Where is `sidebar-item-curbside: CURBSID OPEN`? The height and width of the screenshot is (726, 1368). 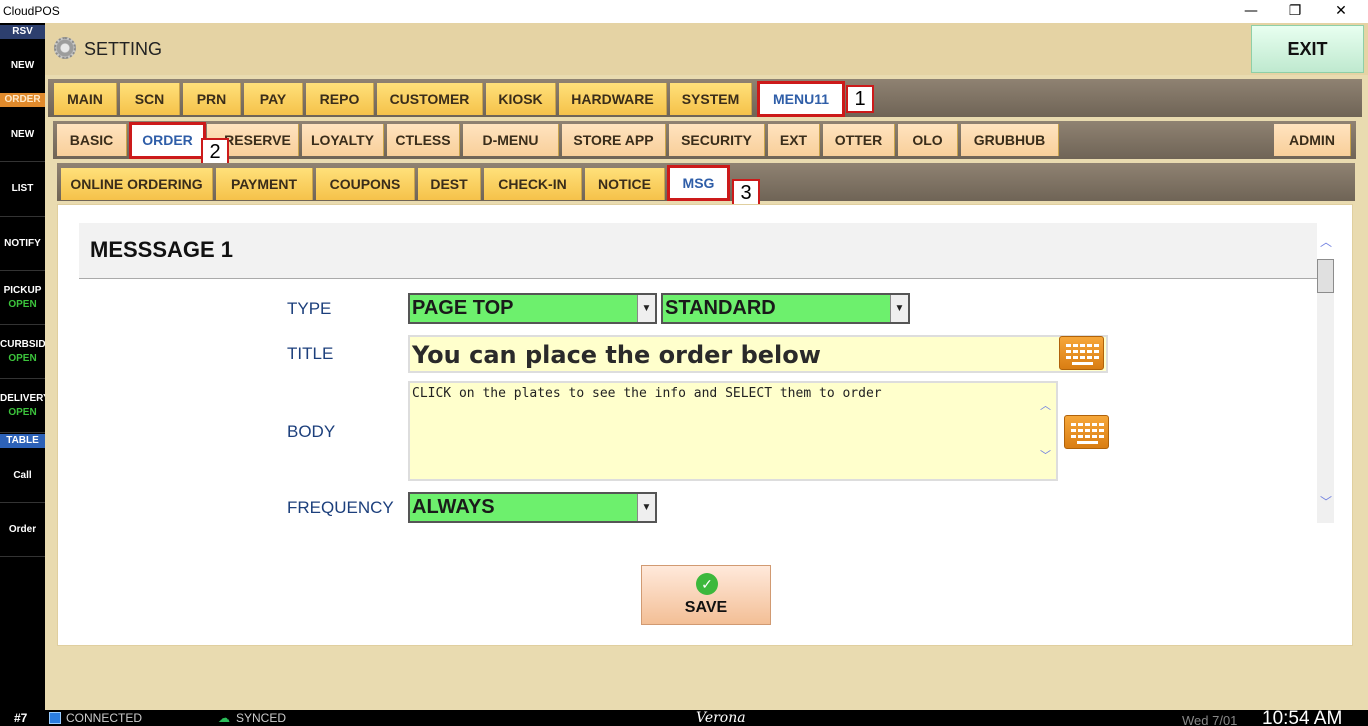 sidebar-item-curbside: CURBSID OPEN is located at coordinates (22, 352).